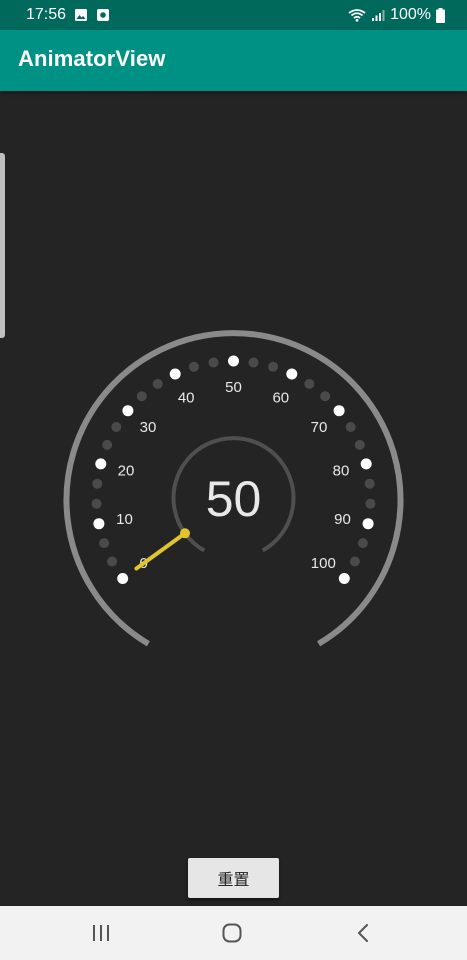  I want to click on image-icon, so click(81, 15).